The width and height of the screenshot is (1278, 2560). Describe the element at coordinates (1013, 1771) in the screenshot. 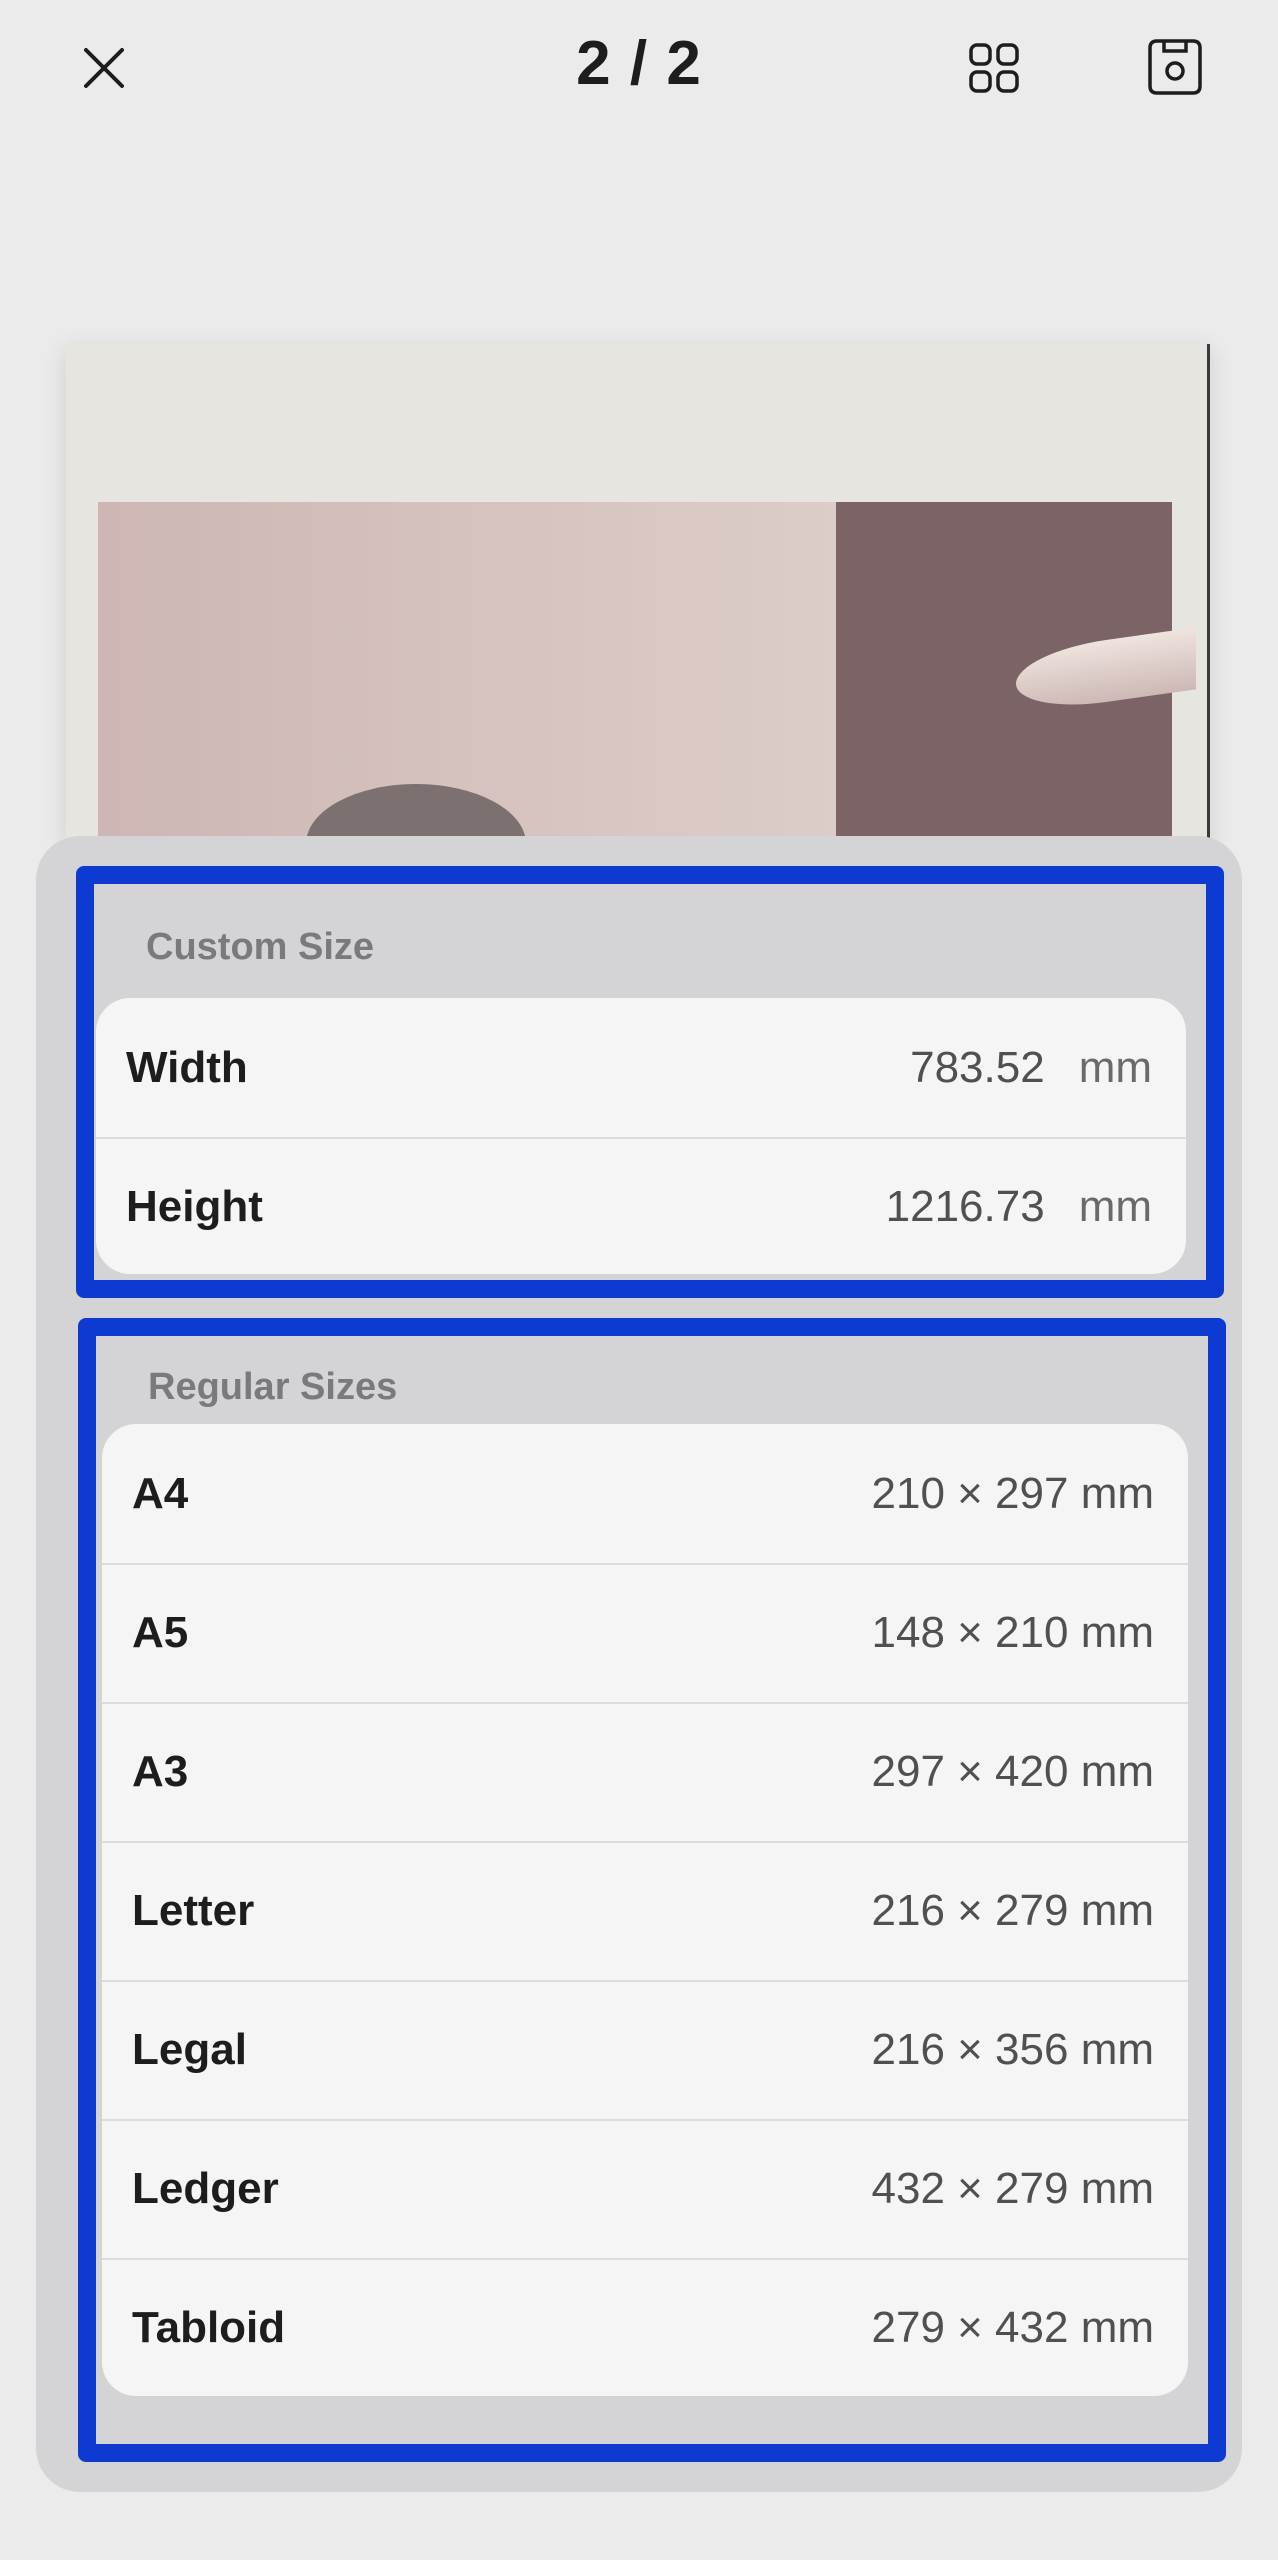

I see `size-value: 297 × 420 mm` at that location.